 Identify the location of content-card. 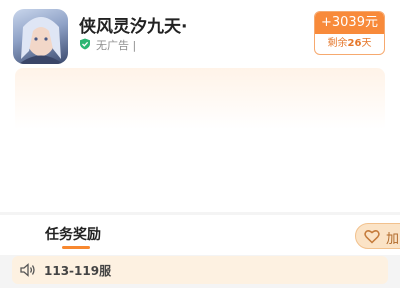
(200, 296).